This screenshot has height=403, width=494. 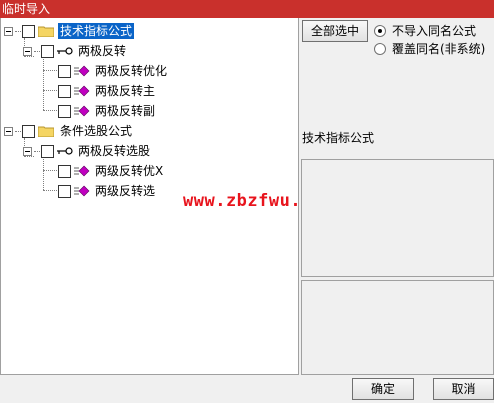 I want to click on tree-group-label: 条件选股公式, so click(x=96, y=131).